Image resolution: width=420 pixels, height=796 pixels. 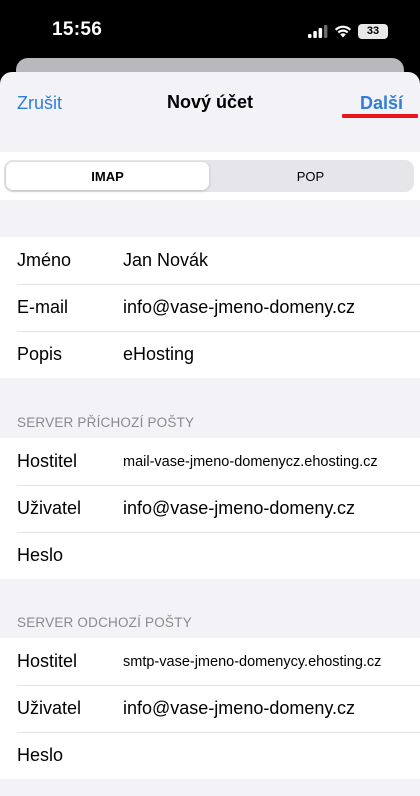 I want to click on page-title: Nový účet, so click(x=210, y=102).